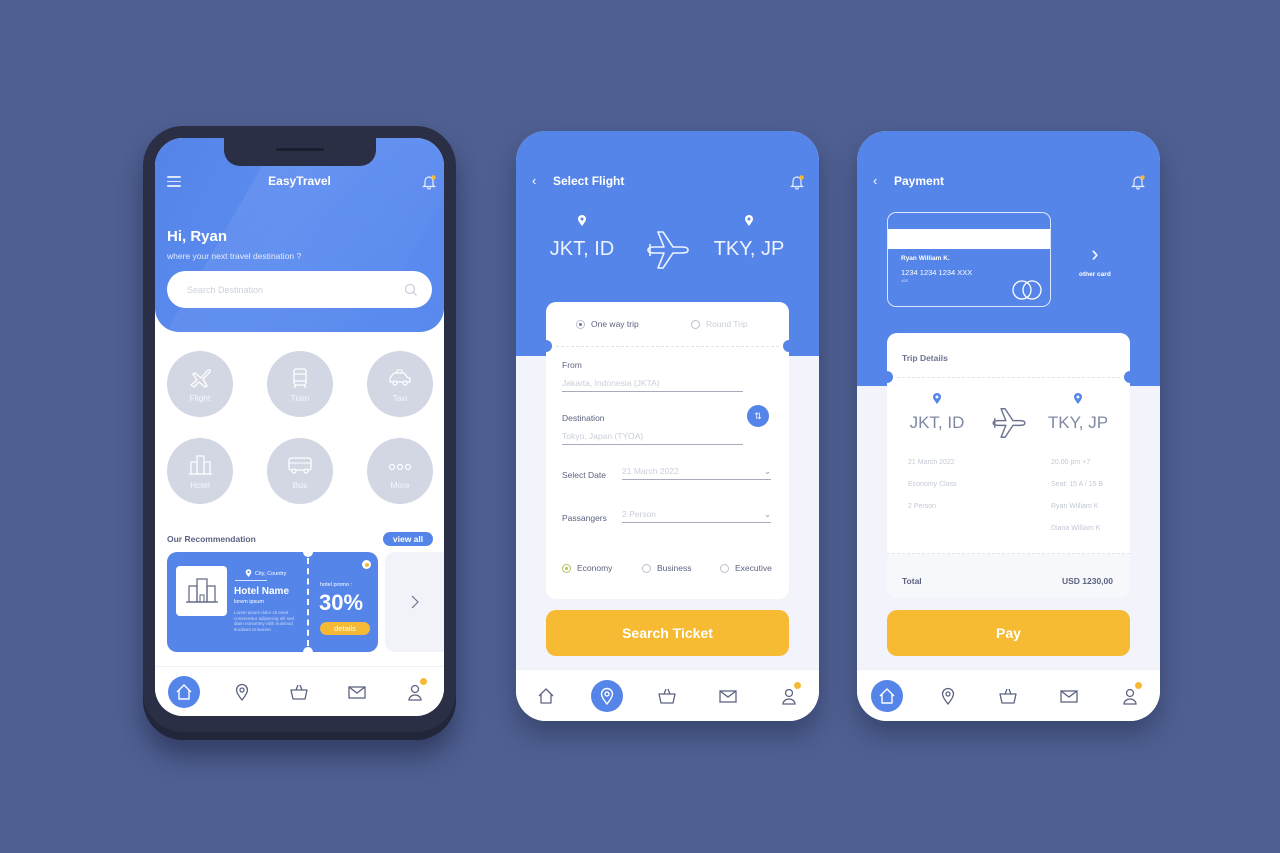  I want to click on passenger-name: Diana William K, so click(1076, 528).